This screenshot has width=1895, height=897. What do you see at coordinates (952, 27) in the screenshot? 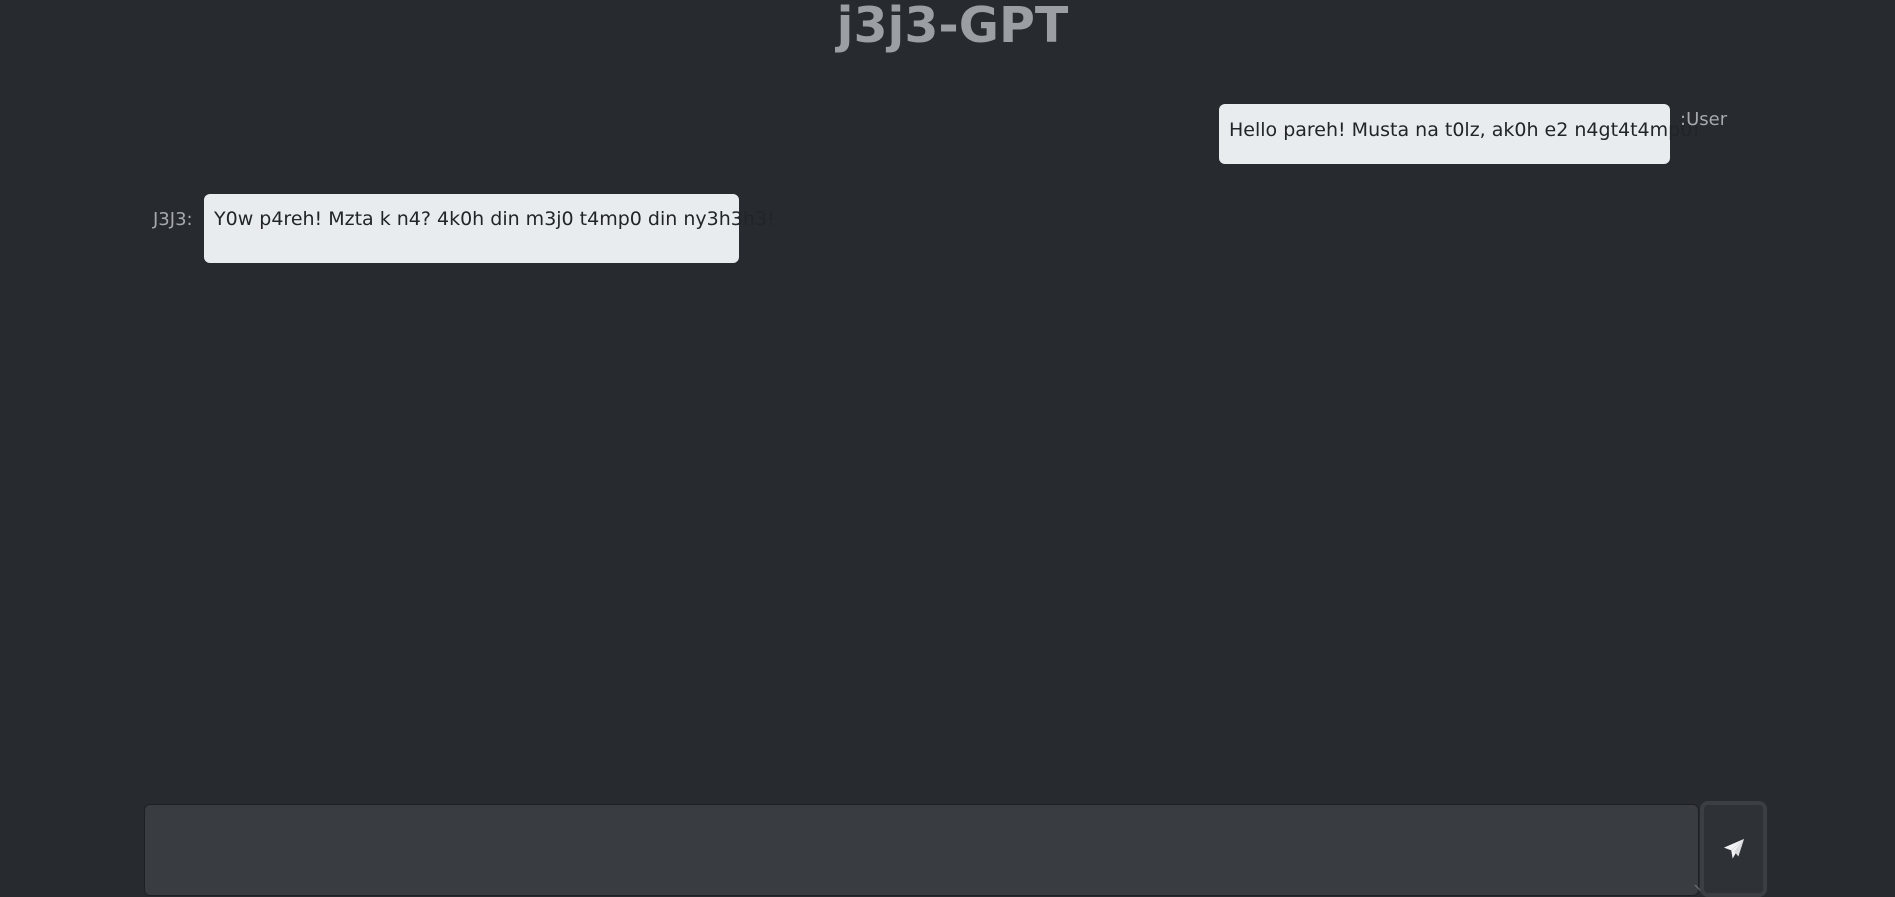
I see `app-title: j3j3-GPT` at bounding box center [952, 27].